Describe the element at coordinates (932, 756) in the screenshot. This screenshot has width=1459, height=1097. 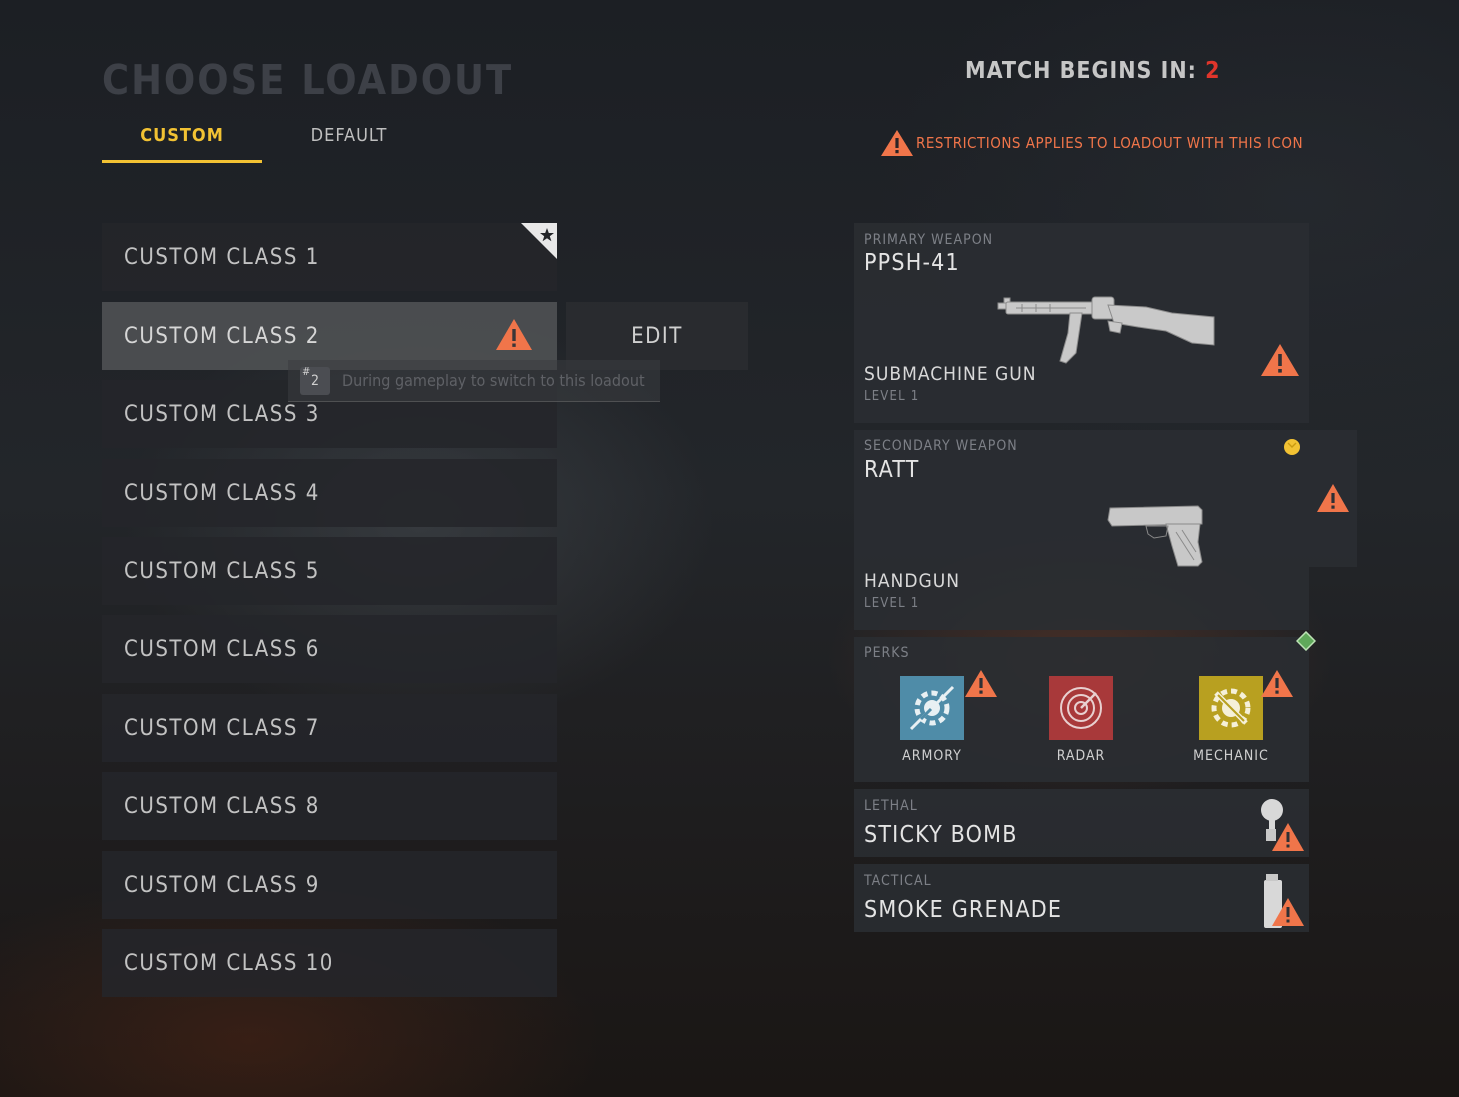
I see `perk-armory-label: ARMORY` at that location.